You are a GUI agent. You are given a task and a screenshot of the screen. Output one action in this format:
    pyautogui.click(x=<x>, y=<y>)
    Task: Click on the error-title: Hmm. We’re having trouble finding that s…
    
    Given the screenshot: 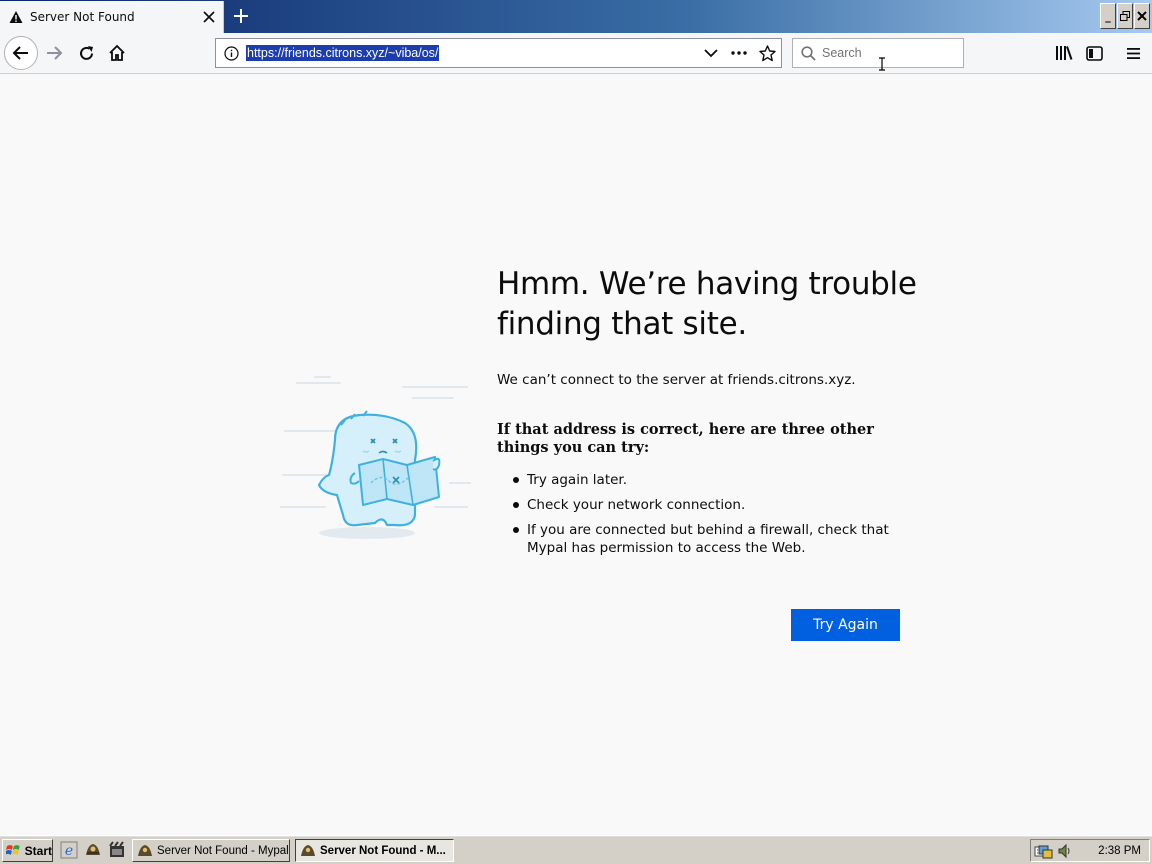 What is the action you would take?
    pyautogui.click(x=707, y=304)
    